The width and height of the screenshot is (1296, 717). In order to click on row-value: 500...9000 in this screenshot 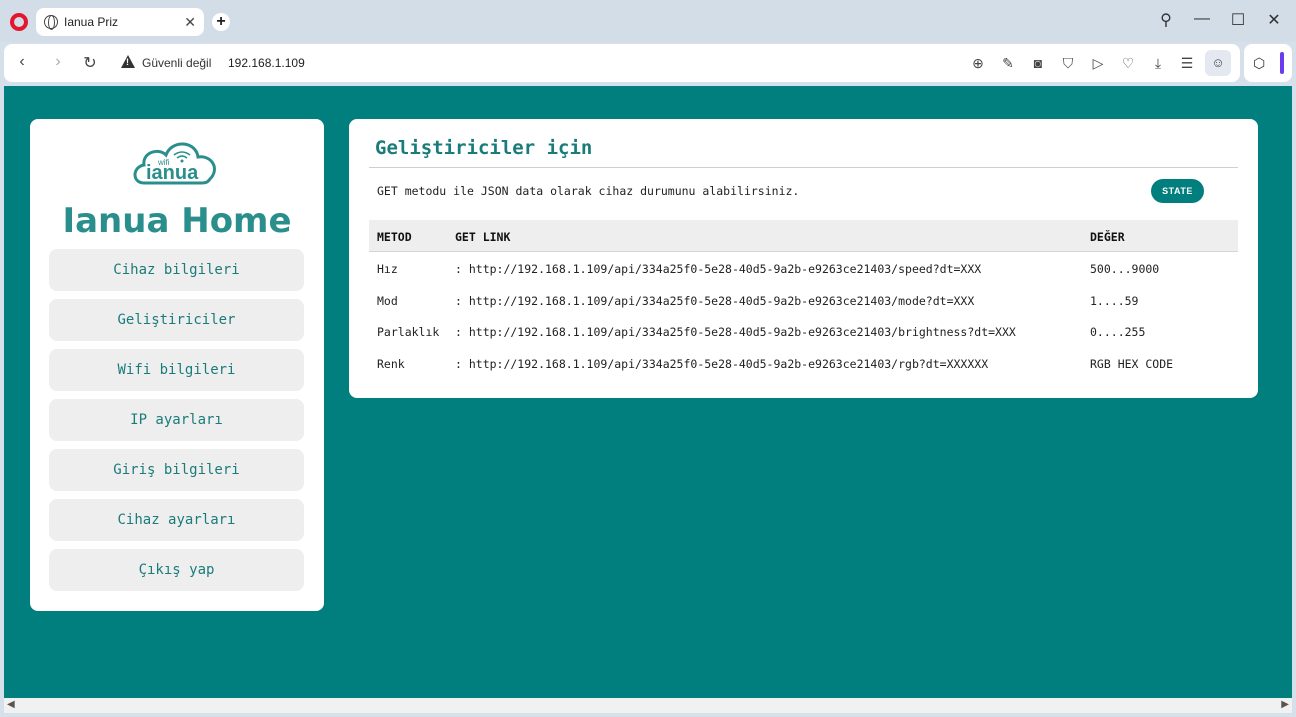, I will do `click(1125, 269)`.